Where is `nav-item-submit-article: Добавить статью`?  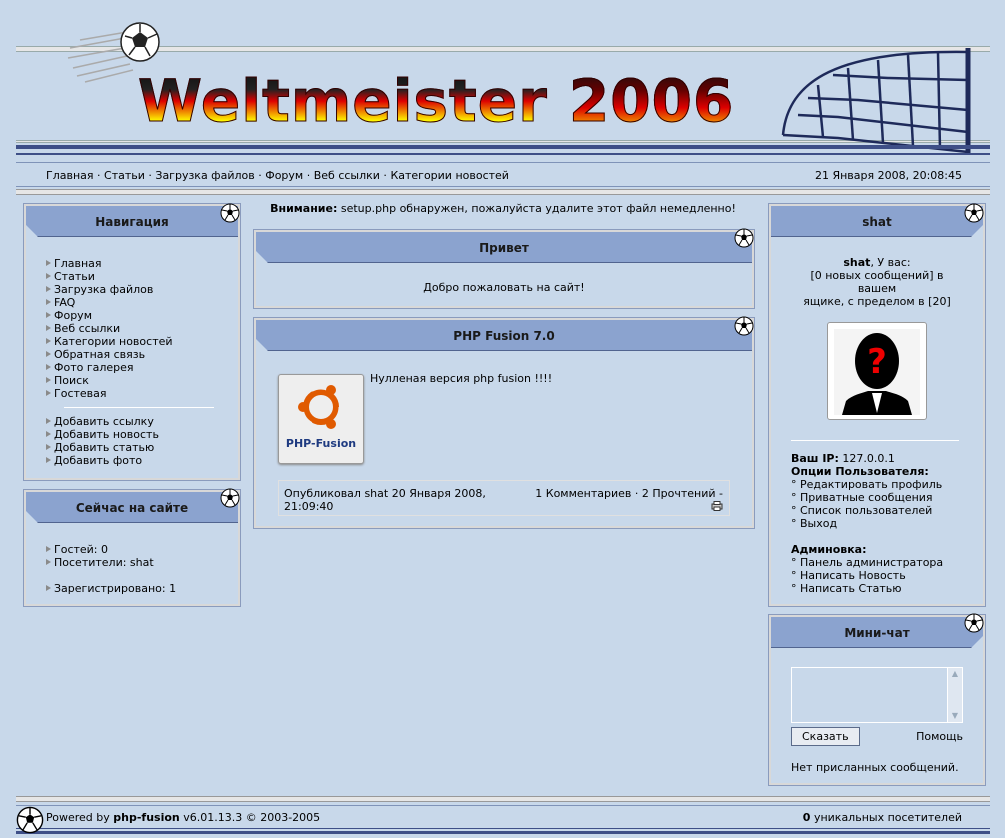
nav-item-submit-article: Добавить статью is located at coordinates (136, 447).